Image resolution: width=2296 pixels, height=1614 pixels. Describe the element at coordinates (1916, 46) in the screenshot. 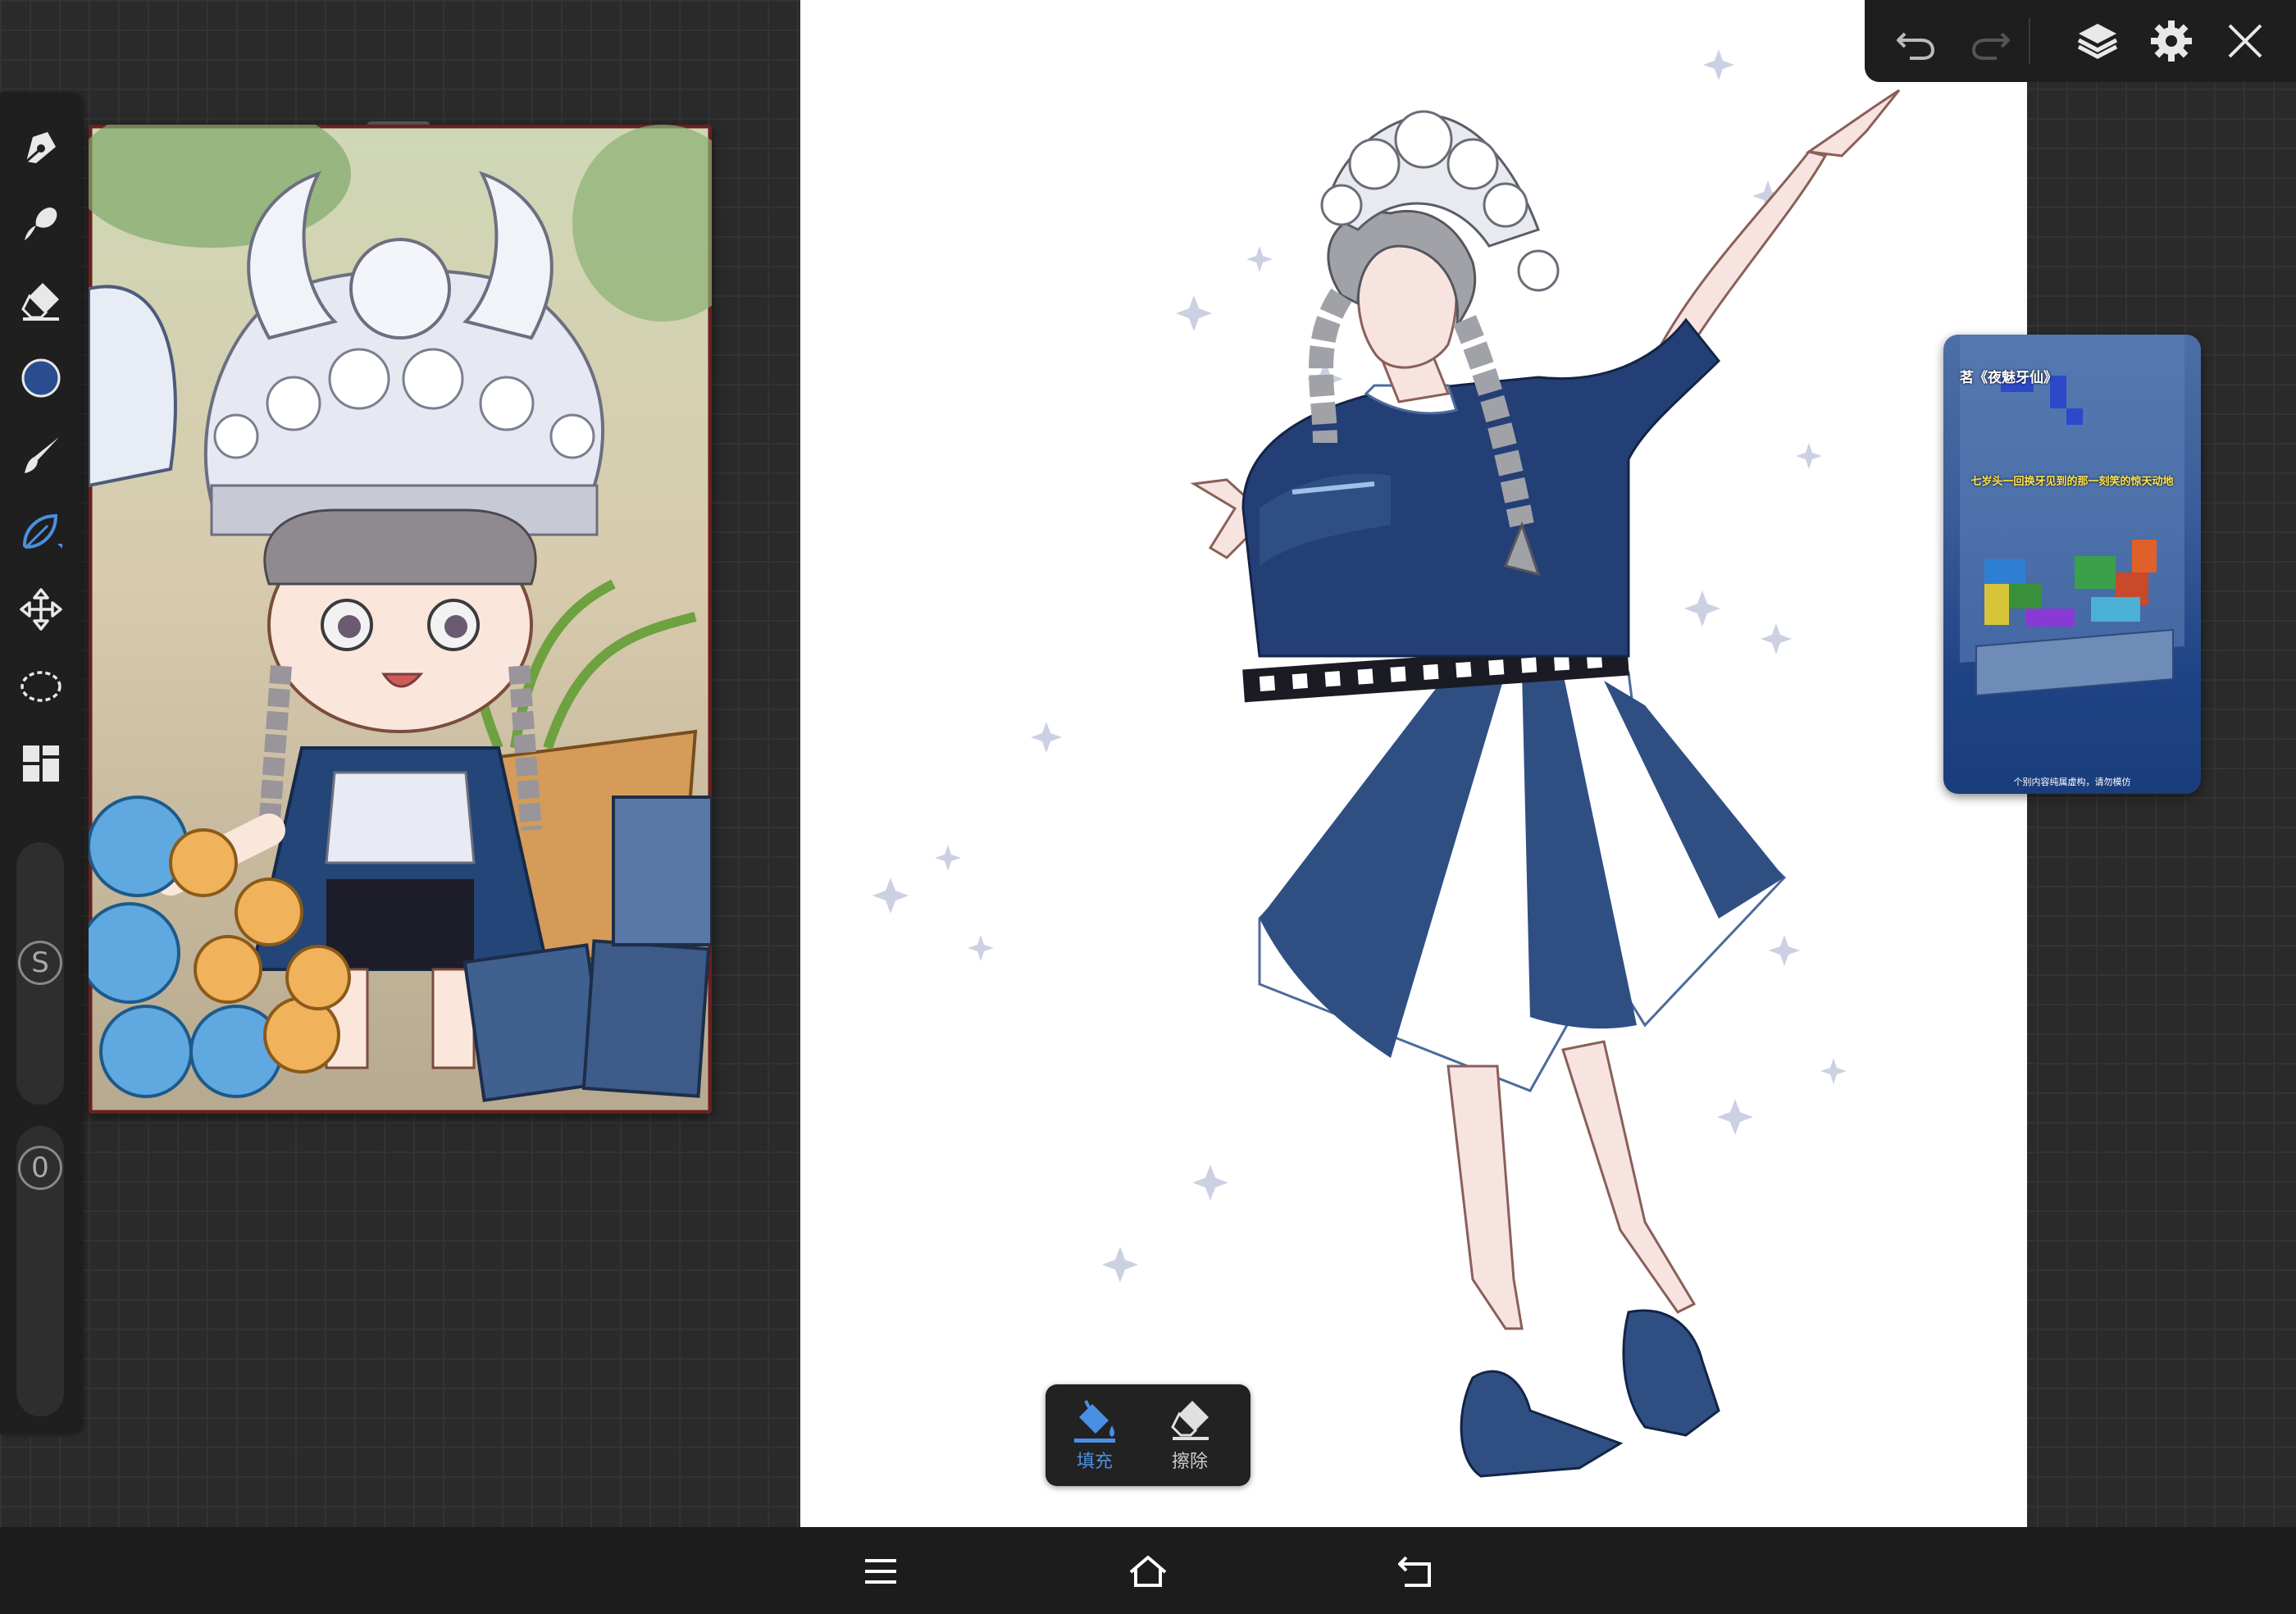

I see `undo-icon` at that location.